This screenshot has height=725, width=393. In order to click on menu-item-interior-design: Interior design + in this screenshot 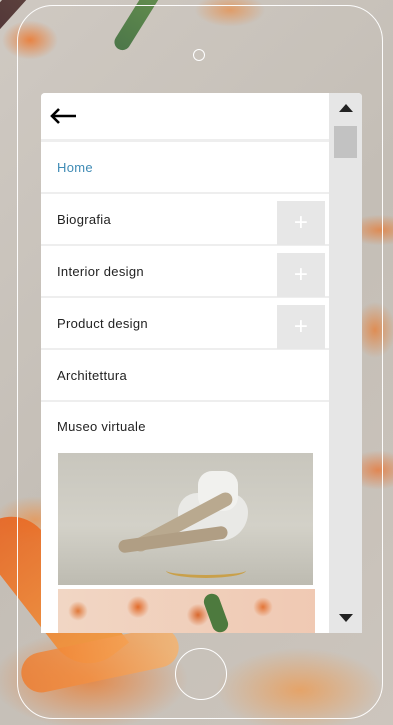, I will do `click(185, 272)`.